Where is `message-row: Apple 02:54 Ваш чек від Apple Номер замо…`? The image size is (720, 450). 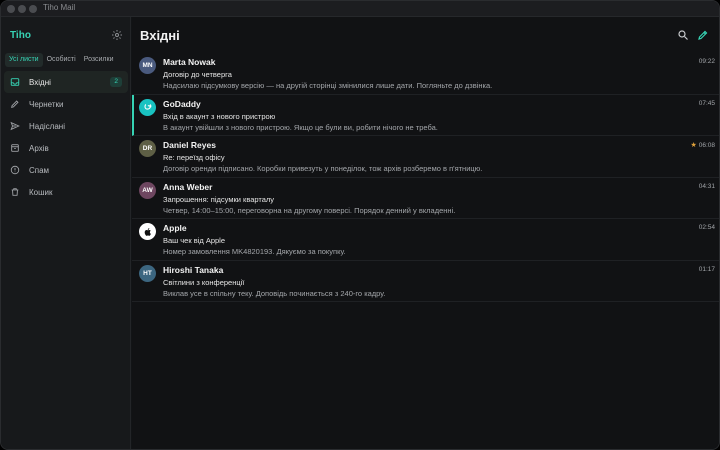
message-row: Apple 02:54 Ваш чек від Apple Номер замо… is located at coordinates (425, 240).